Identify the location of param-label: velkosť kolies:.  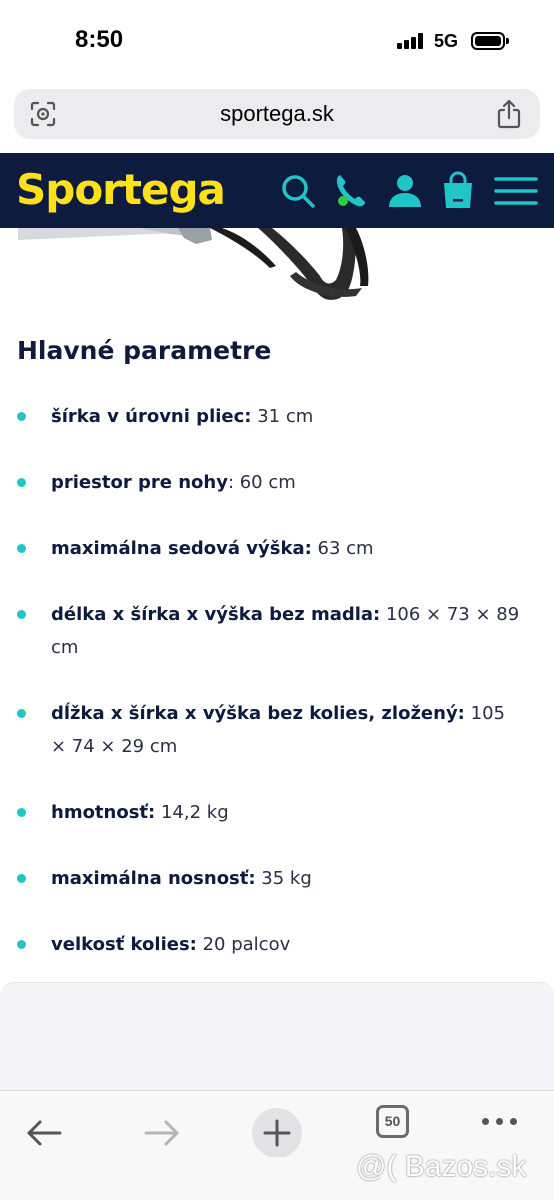
(124, 944).